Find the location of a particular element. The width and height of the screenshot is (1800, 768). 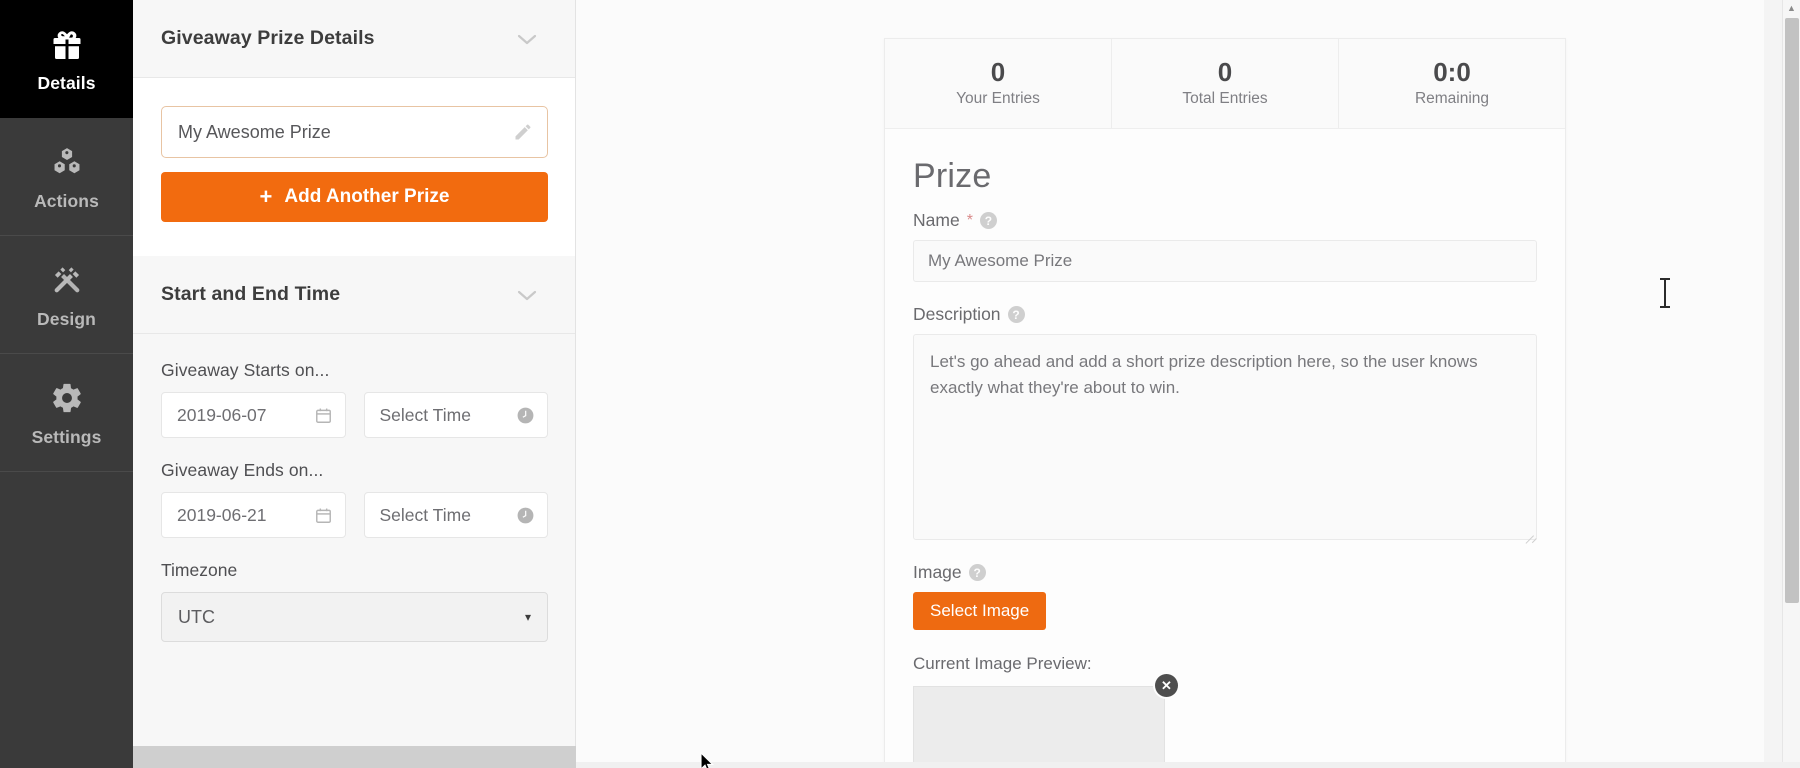

caret-down-icon: ▾ is located at coordinates (527, 617).